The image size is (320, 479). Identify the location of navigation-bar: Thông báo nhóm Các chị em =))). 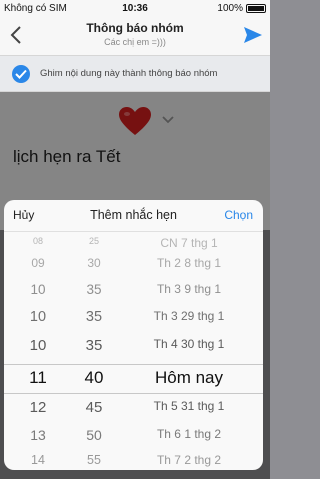
(135, 36).